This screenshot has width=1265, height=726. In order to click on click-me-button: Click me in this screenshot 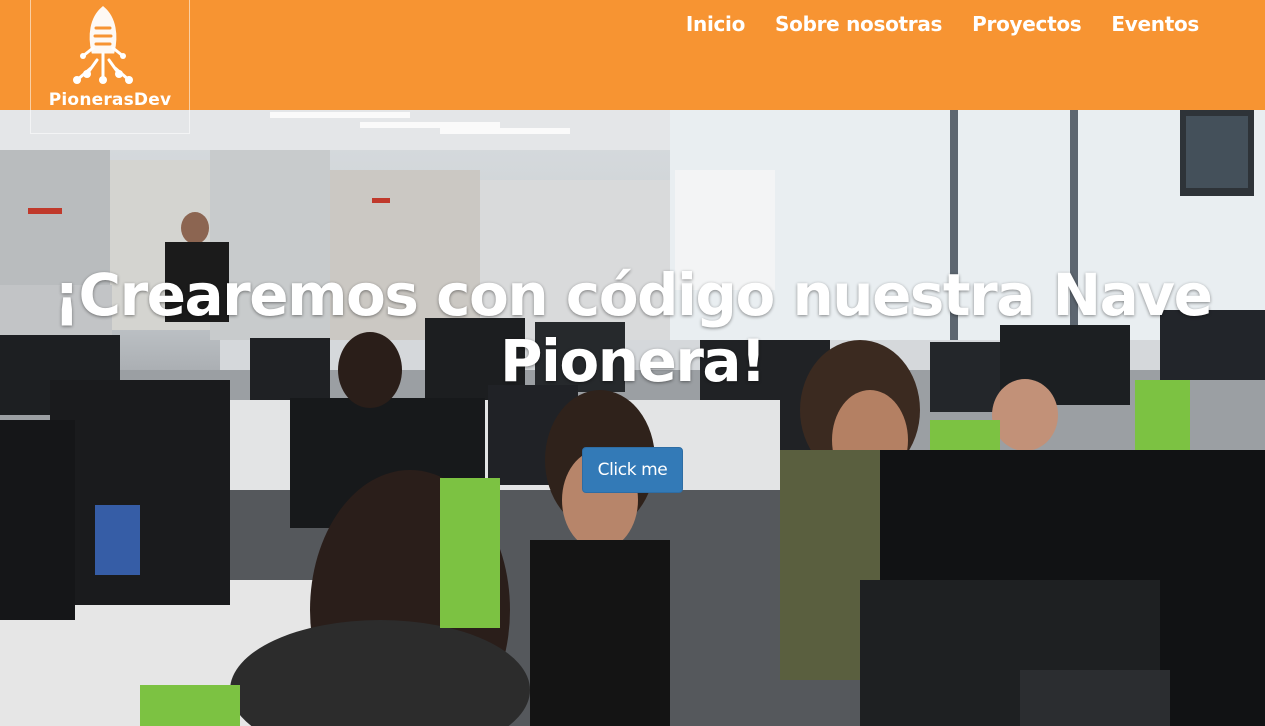, I will do `click(632, 470)`.